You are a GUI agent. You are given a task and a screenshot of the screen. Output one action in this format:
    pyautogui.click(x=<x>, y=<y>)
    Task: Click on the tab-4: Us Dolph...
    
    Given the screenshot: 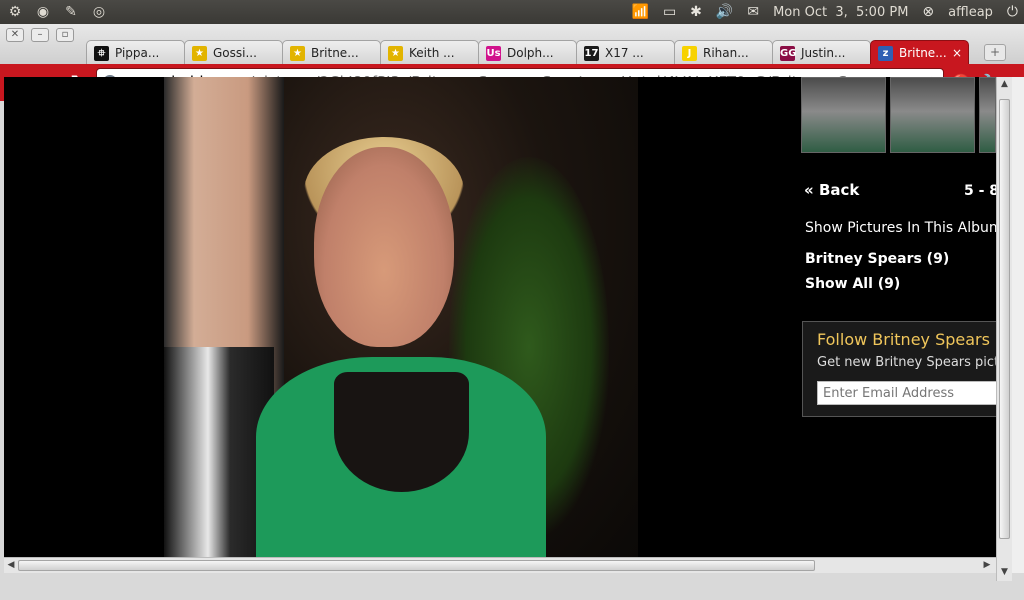 What is the action you would take?
    pyautogui.click(x=527, y=52)
    